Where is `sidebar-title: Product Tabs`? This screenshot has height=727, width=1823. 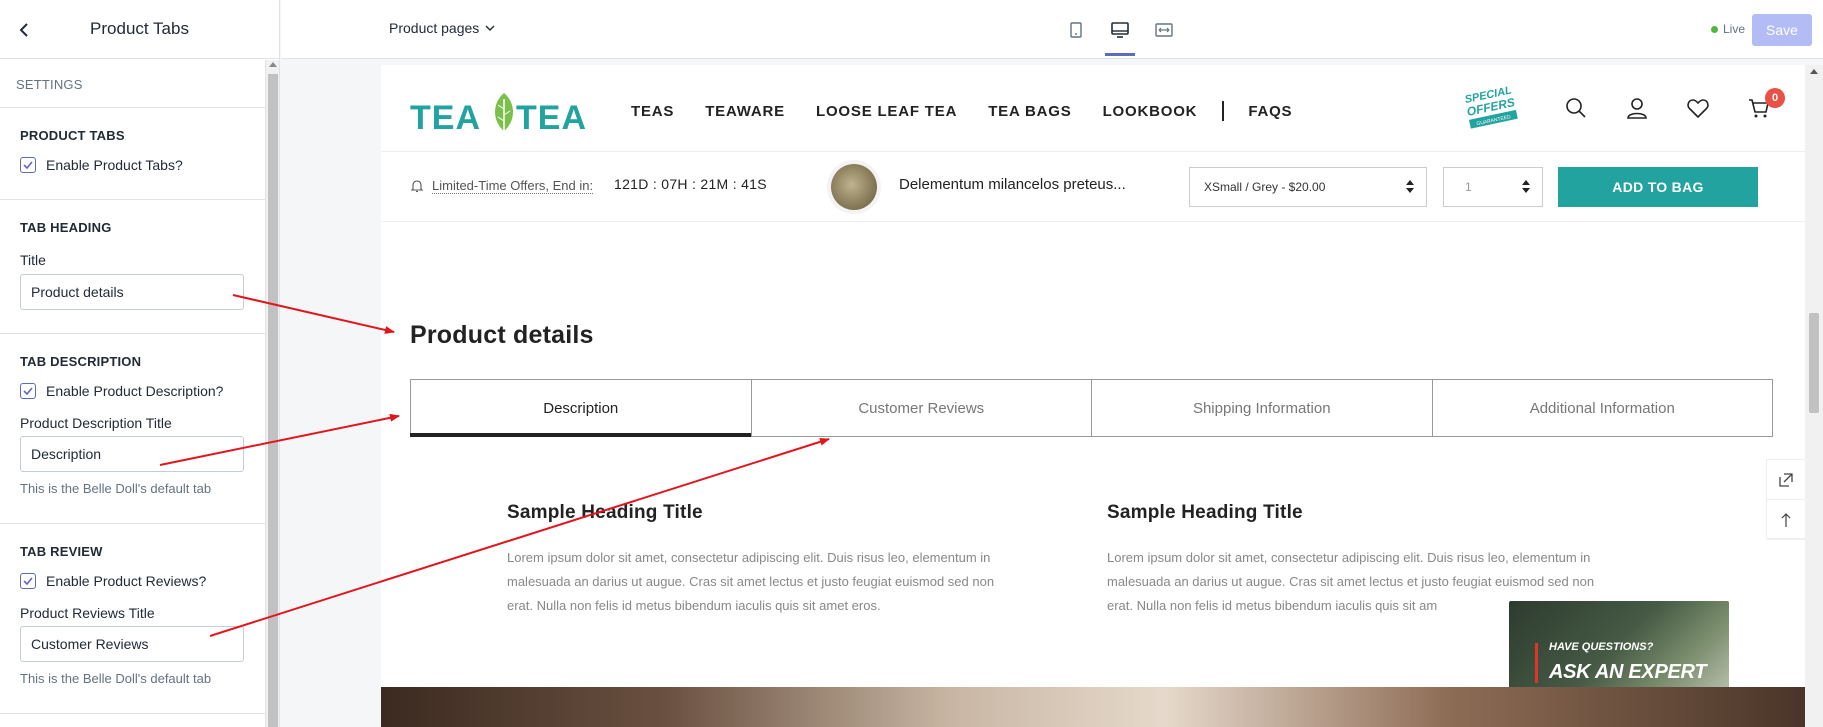
sidebar-title: Product Tabs is located at coordinates (139, 28).